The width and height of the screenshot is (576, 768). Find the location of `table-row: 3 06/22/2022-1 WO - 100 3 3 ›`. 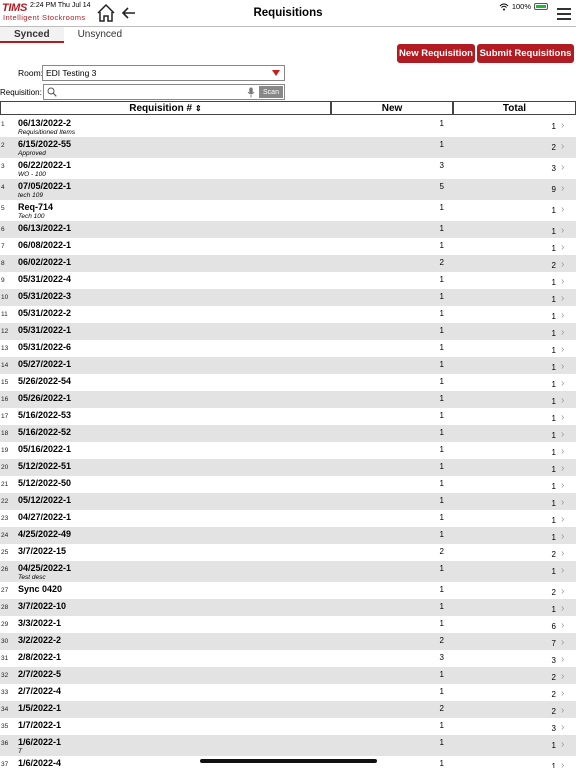

table-row: 3 06/22/2022-1 WO - 100 3 3 › is located at coordinates (288, 168).